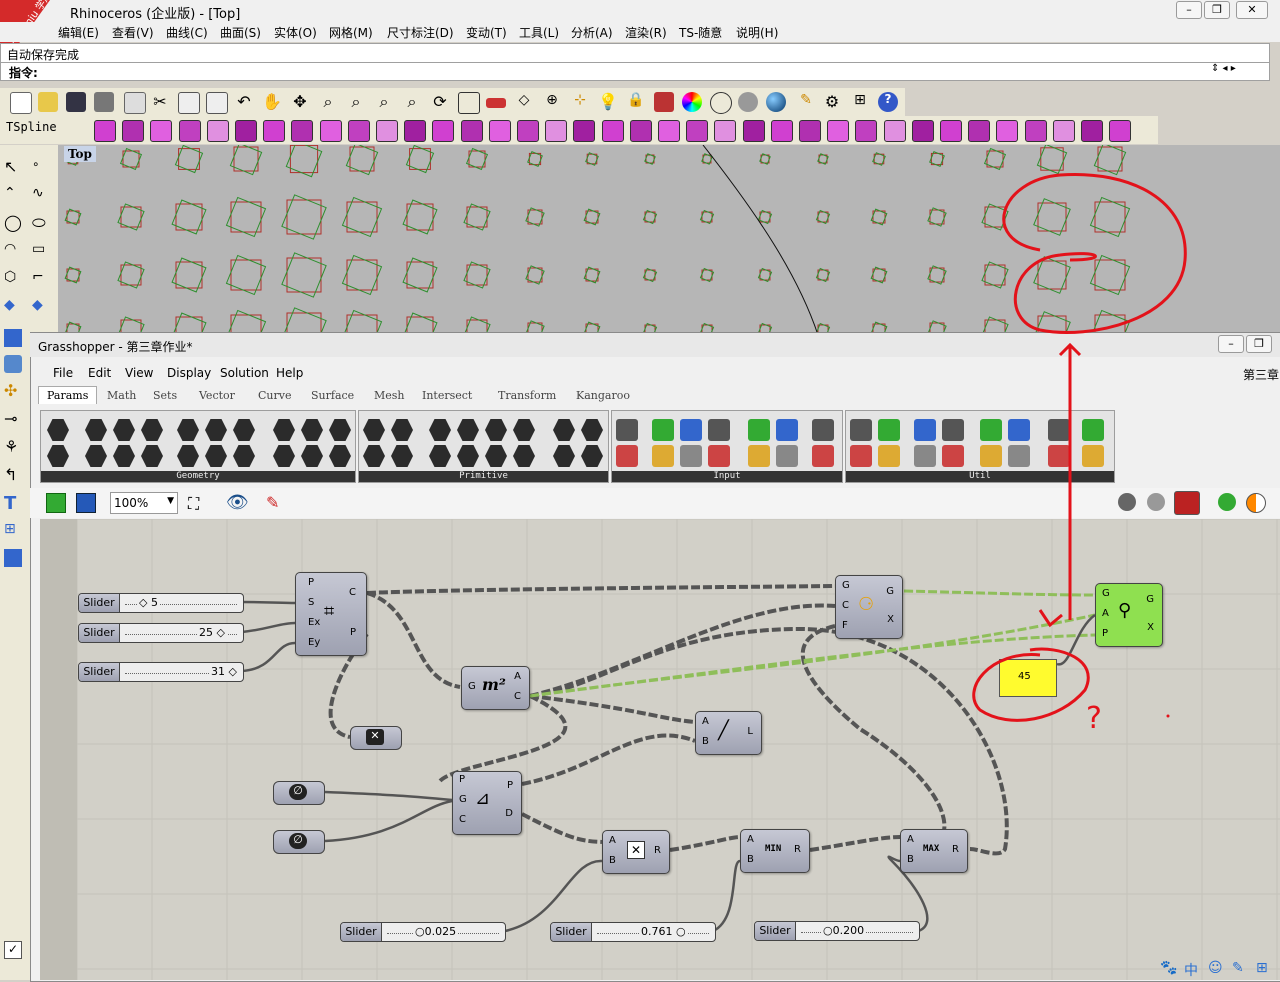 This screenshot has width=1280, height=982. I want to click on ime-status-bar: 🐾 中 ☺ ✎ ⊞, so click(1215, 969).